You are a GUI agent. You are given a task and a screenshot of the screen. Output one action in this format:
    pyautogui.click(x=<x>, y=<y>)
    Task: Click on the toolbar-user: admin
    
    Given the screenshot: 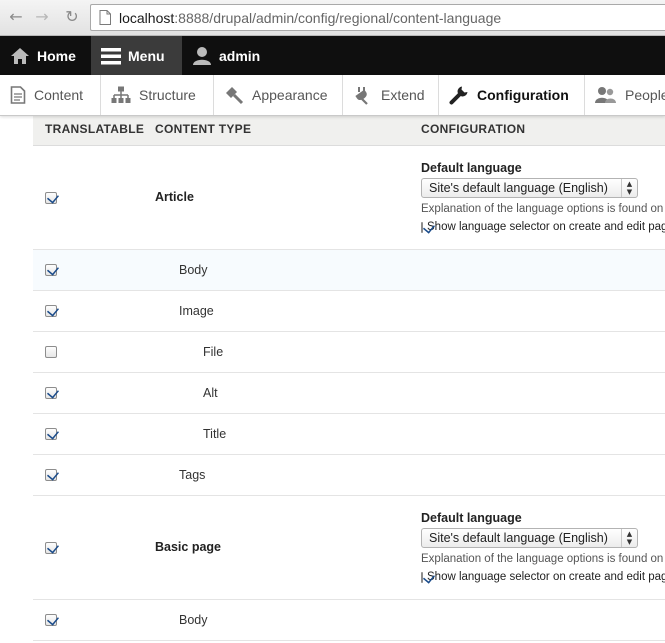 What is the action you would take?
    pyautogui.click(x=232, y=55)
    